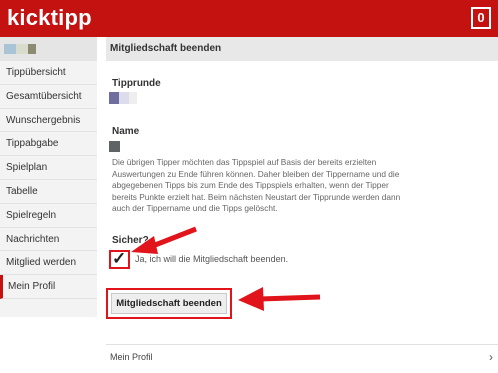 The image size is (498, 373). What do you see at coordinates (48, 240) in the screenshot?
I see `sidebar-item-nachrichten: Nachrichten` at bounding box center [48, 240].